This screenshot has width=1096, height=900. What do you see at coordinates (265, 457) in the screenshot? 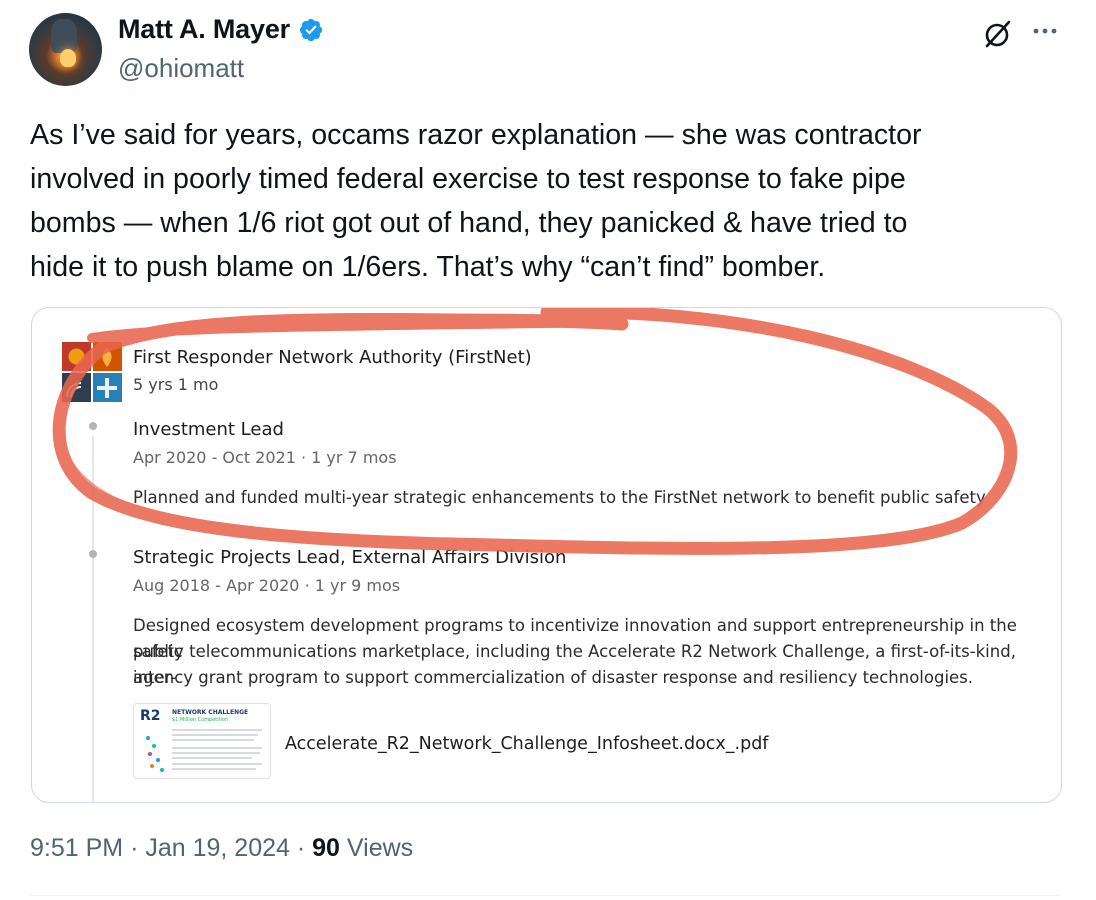
I see `position-dates: Apr 2020 - Oct 2021 · 1 yr 7 mos` at bounding box center [265, 457].